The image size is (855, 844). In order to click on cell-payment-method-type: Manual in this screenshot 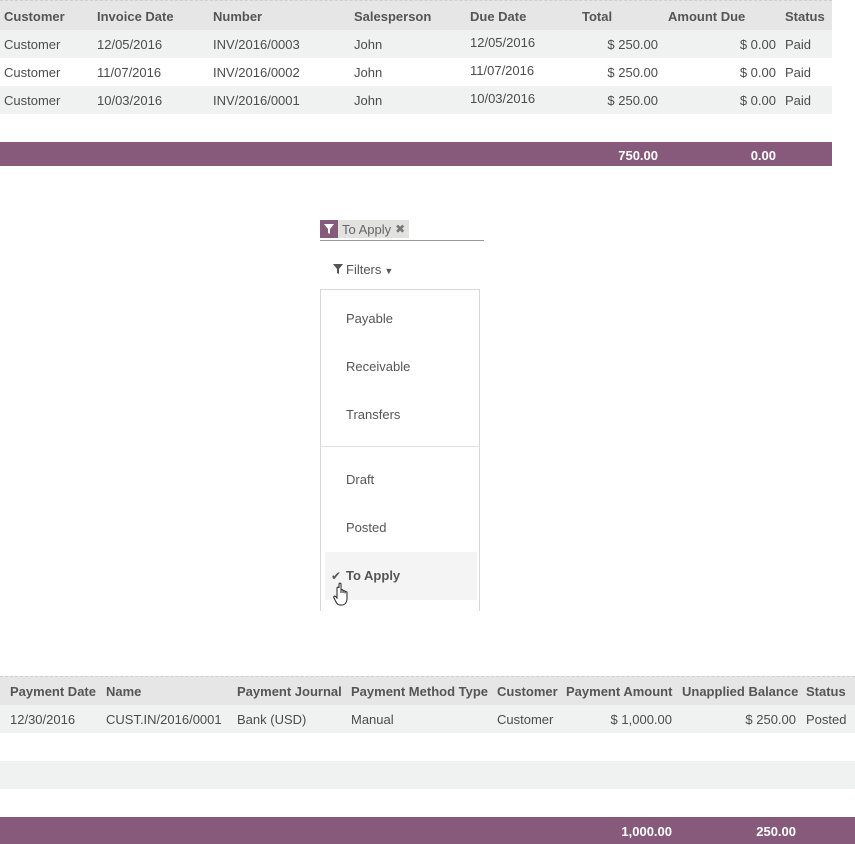, I will do `click(372, 719)`.